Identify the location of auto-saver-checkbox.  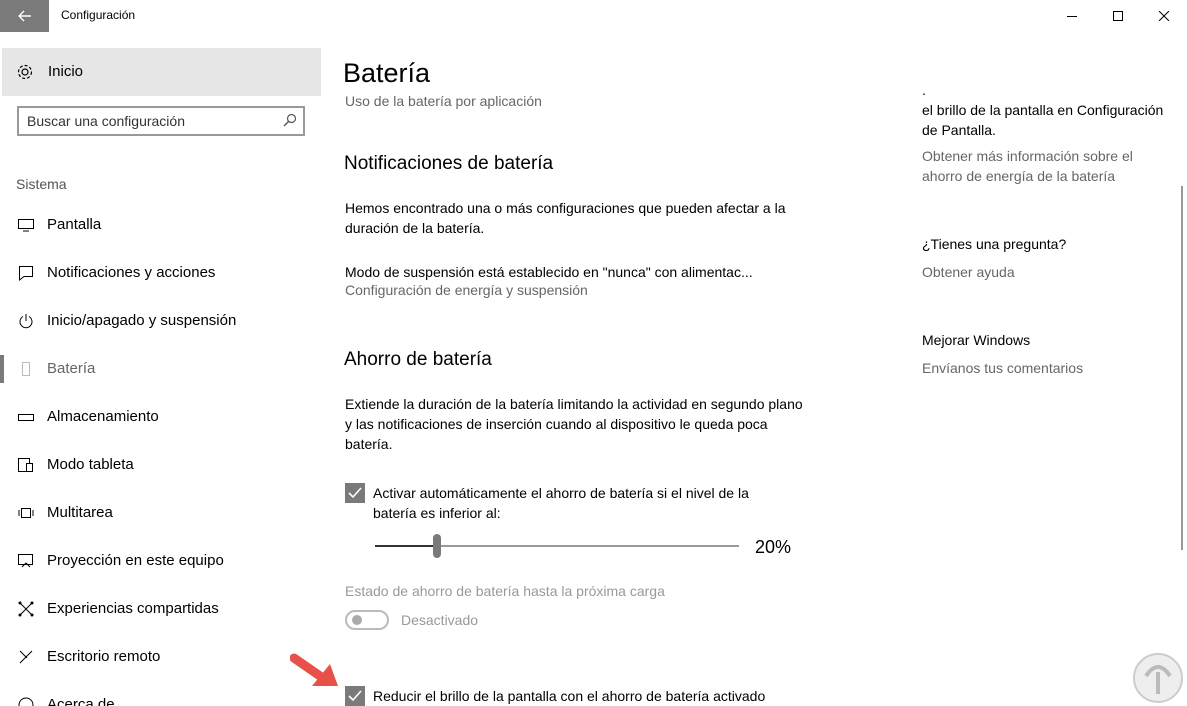
(355, 493).